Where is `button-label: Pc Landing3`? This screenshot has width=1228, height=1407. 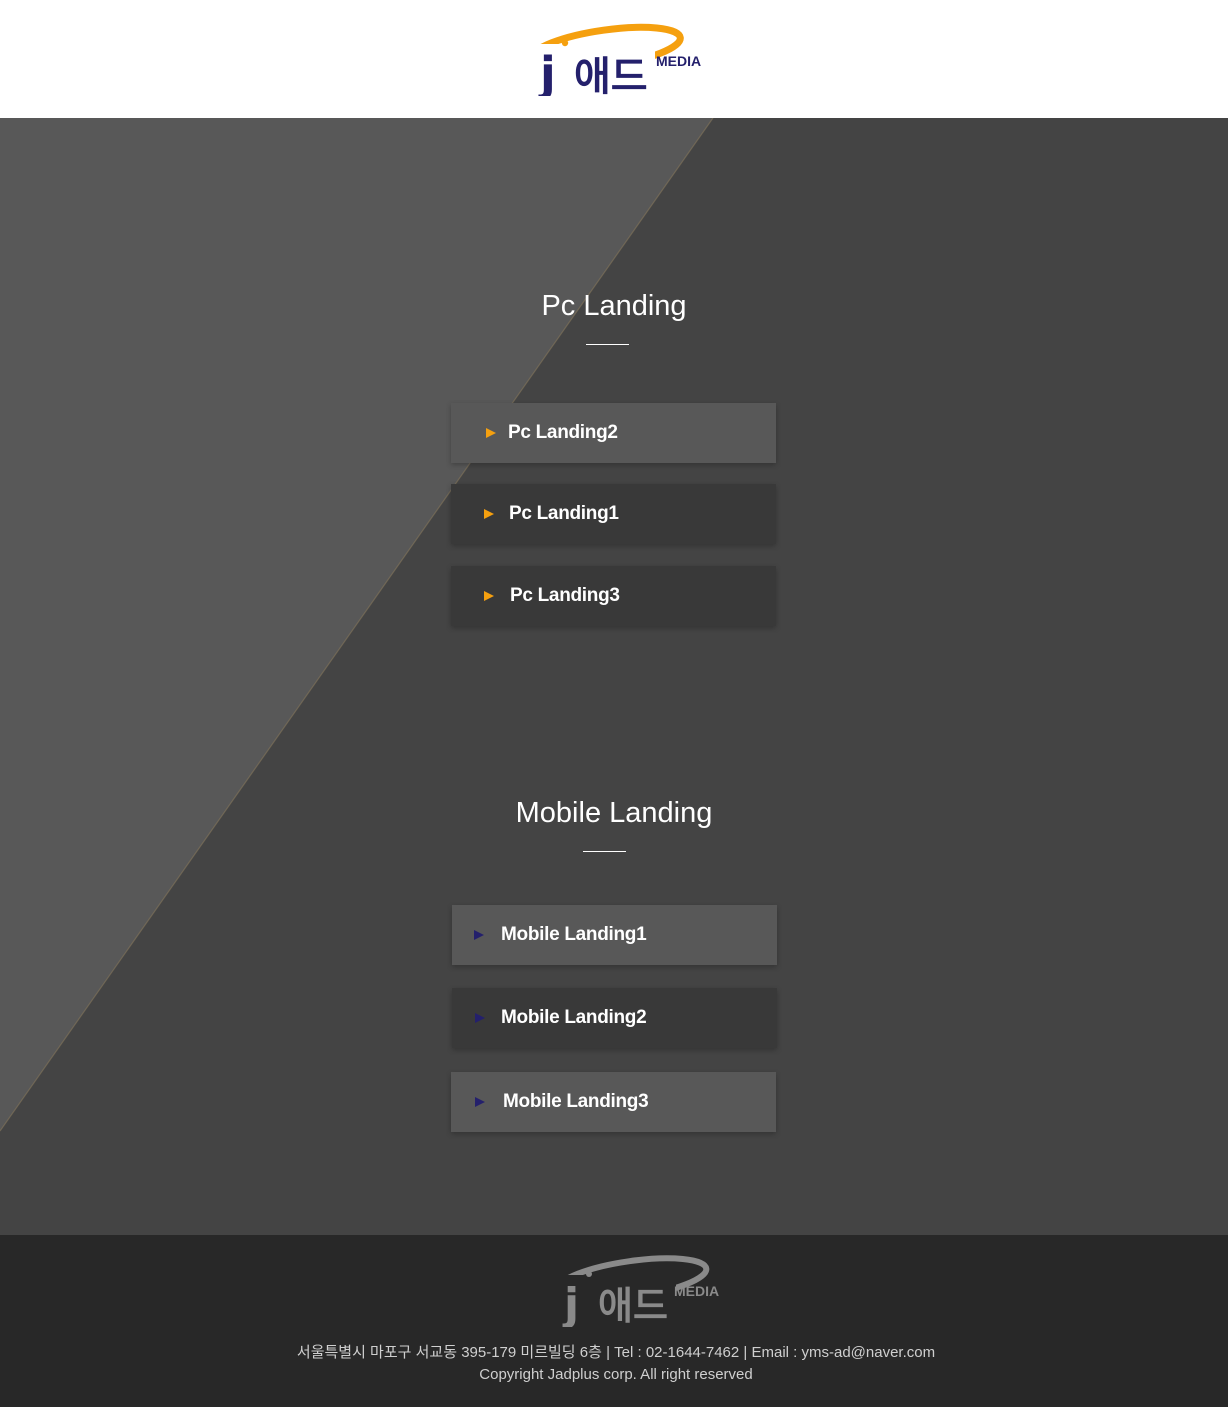 button-label: Pc Landing3 is located at coordinates (565, 595).